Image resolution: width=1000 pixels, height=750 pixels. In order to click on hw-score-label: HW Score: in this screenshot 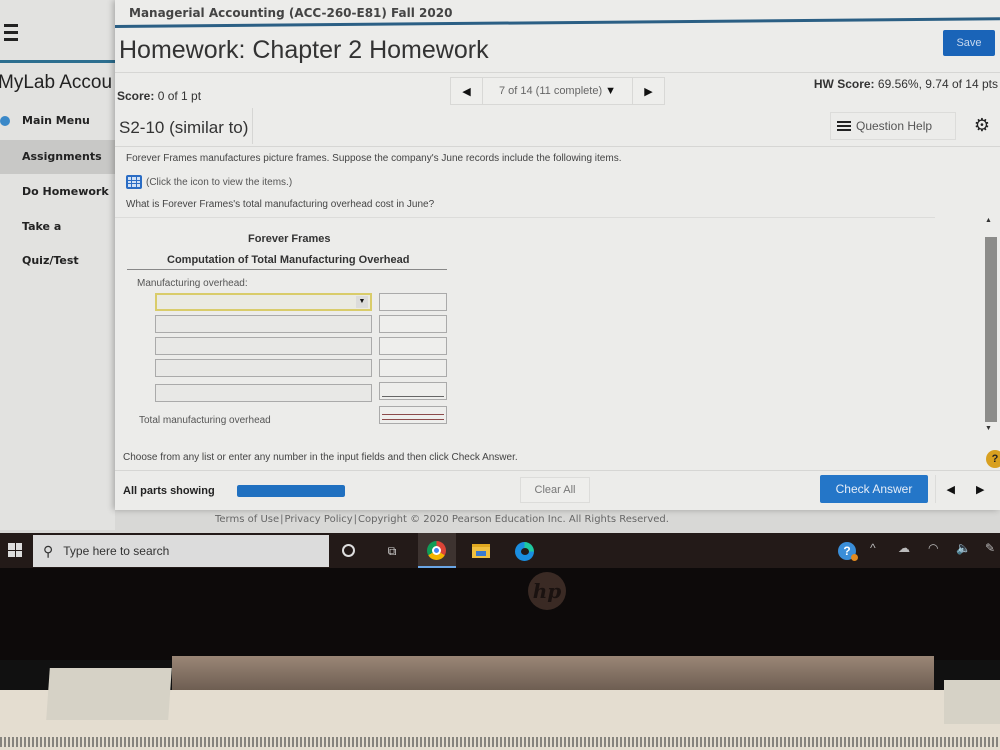, I will do `click(844, 84)`.